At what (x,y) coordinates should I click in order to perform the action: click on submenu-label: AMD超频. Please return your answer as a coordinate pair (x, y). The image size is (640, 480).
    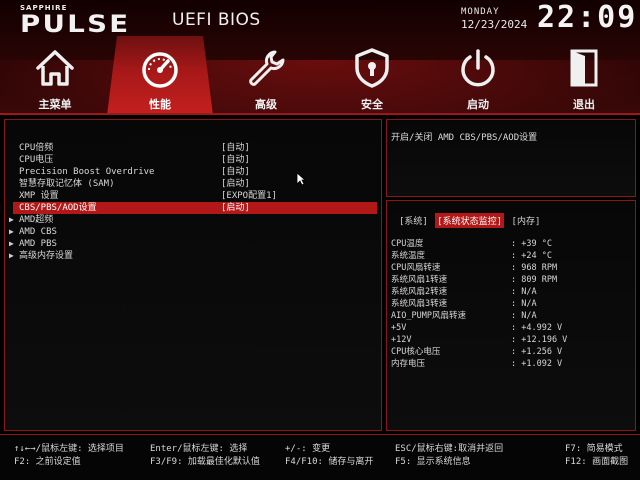
    Looking at the image, I should click on (36, 220).